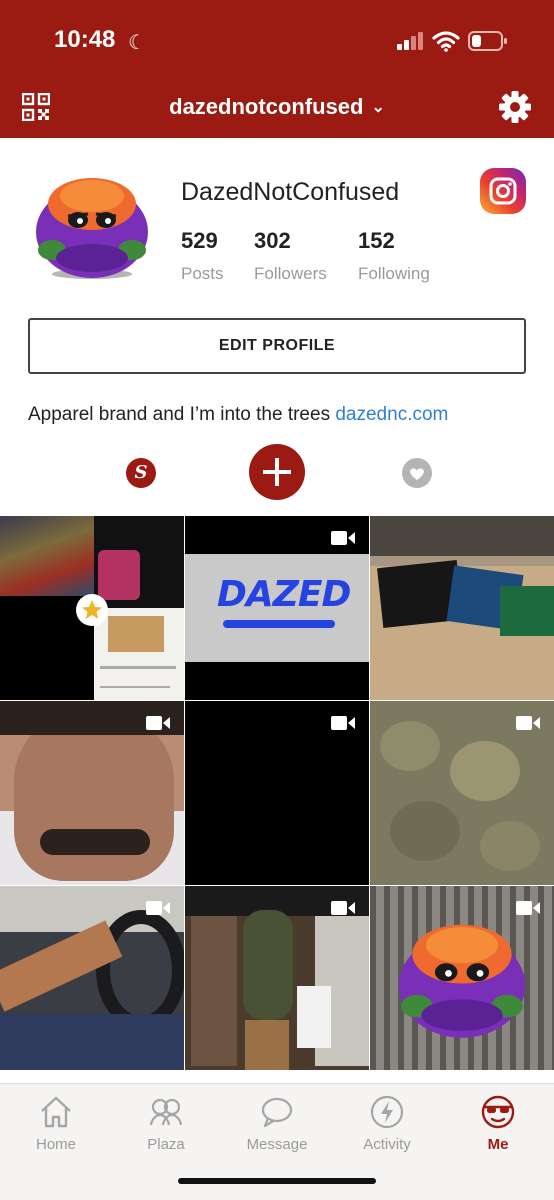 This screenshot has width=554, height=1200. I want to click on profile-stats: 529 Posts 302 Followers 152 Following, so click(277, 258).